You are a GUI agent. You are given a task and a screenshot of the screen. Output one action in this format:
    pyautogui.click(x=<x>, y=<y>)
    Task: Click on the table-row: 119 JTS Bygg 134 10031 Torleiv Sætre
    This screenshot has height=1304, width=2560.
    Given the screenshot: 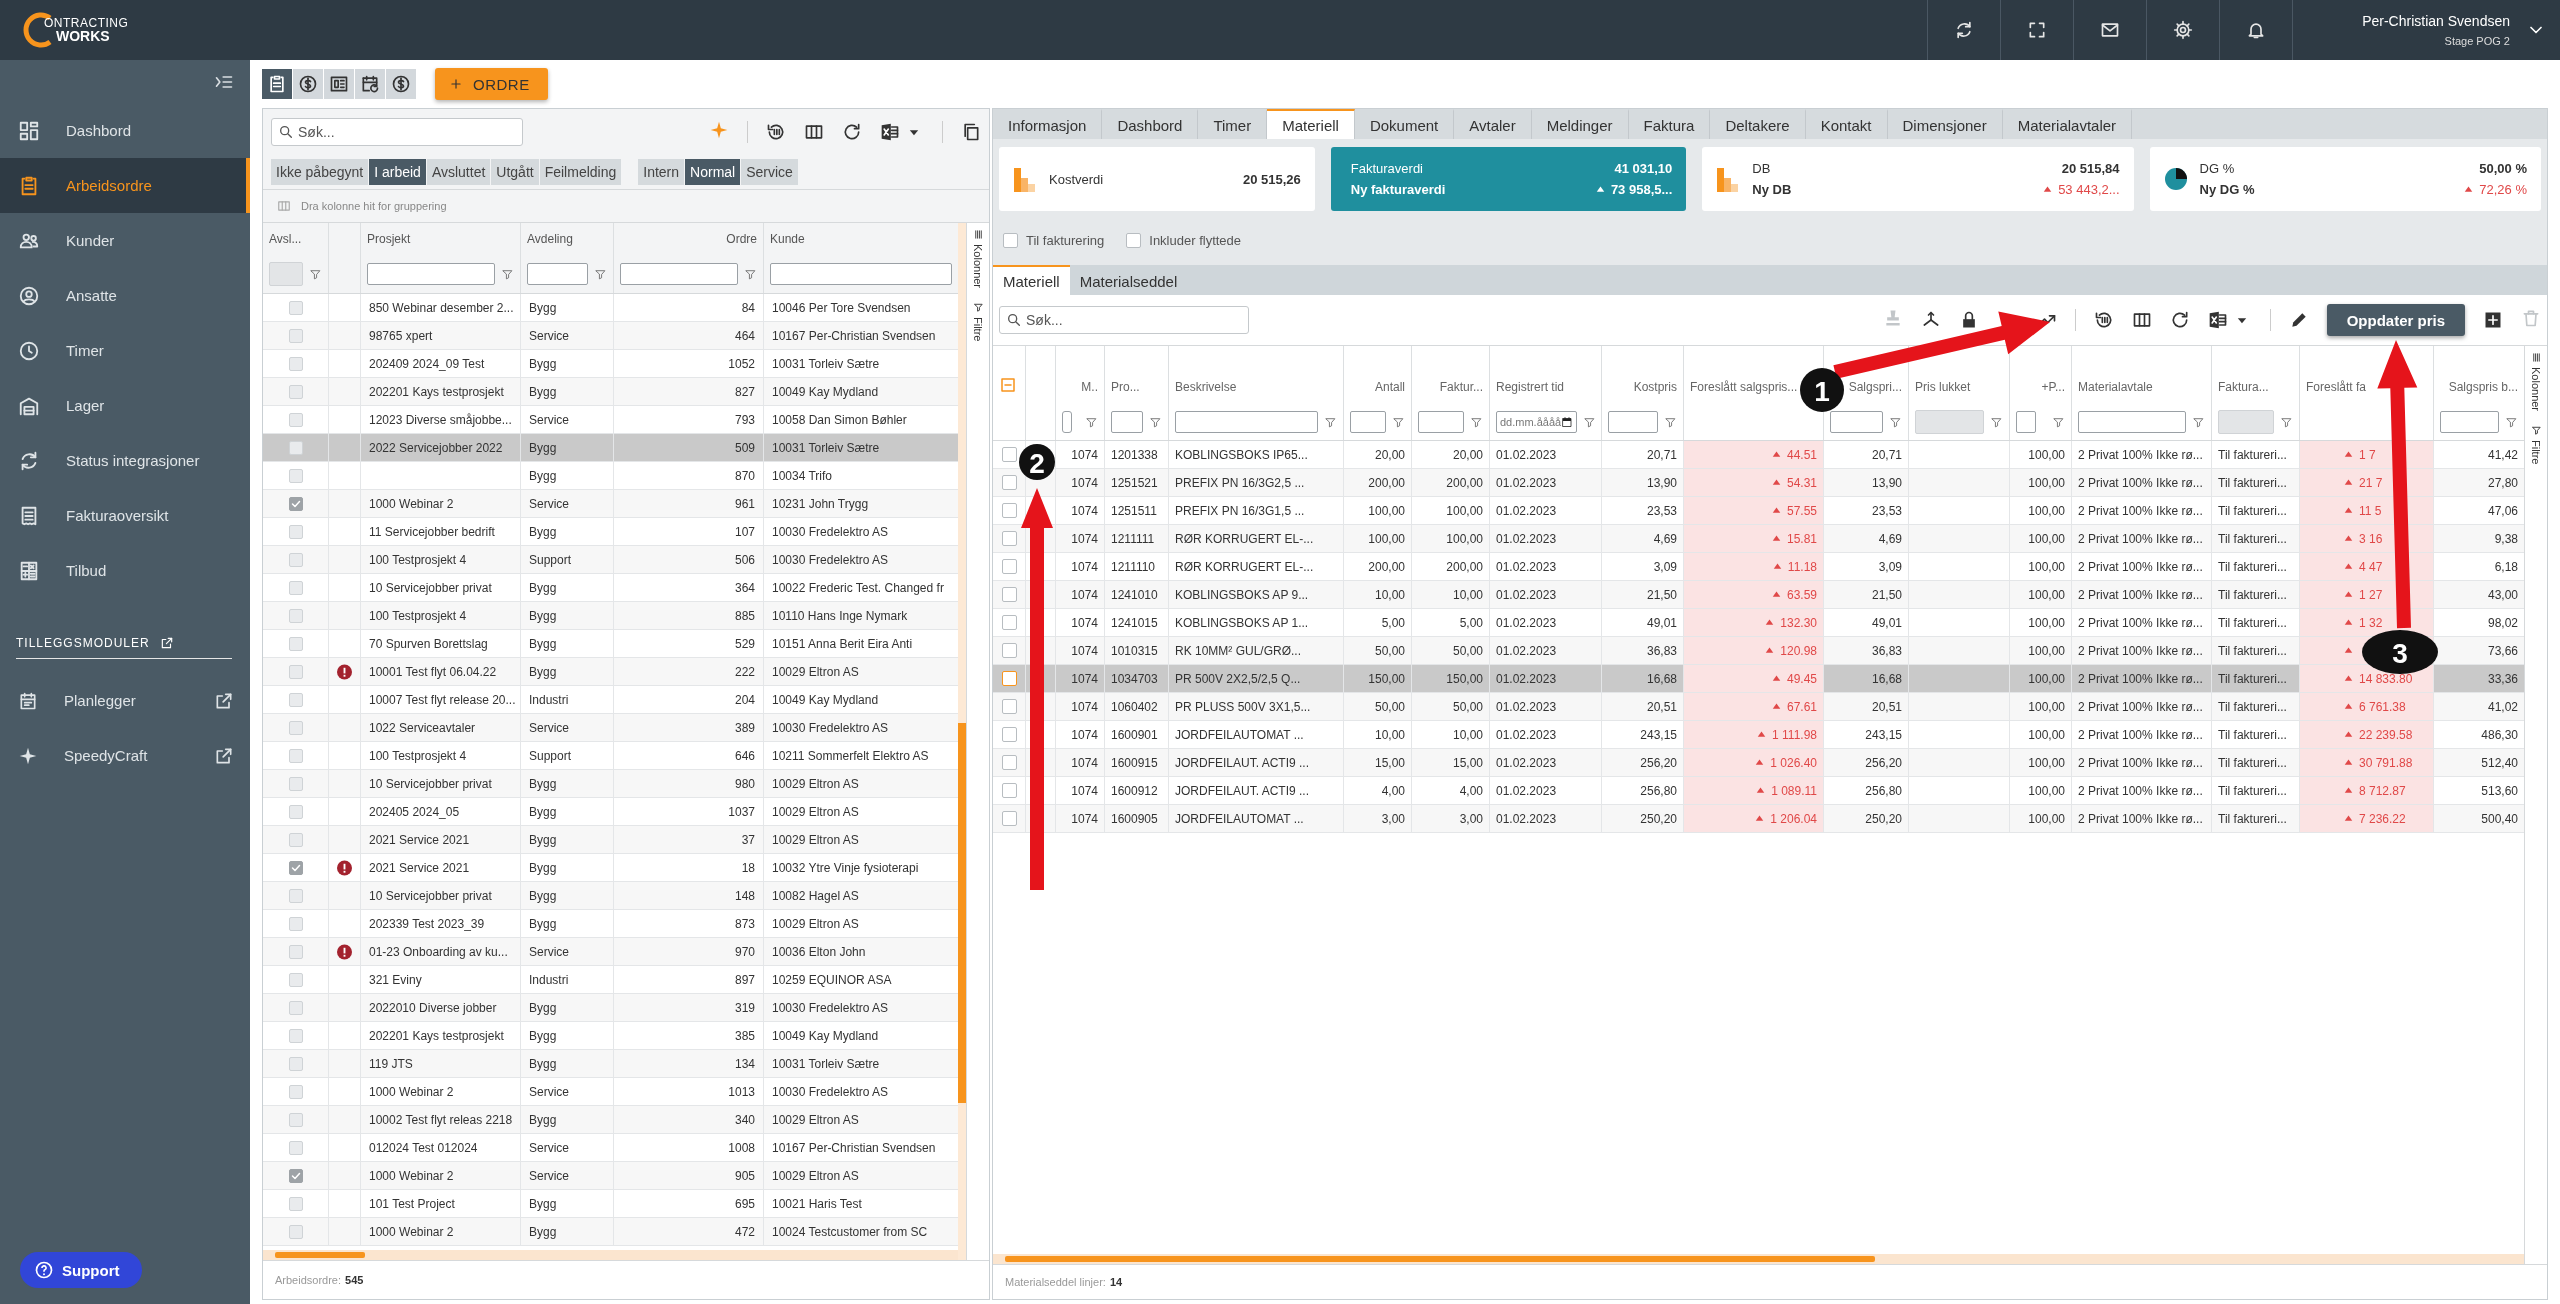 What is the action you would take?
    pyautogui.click(x=610, y=1064)
    